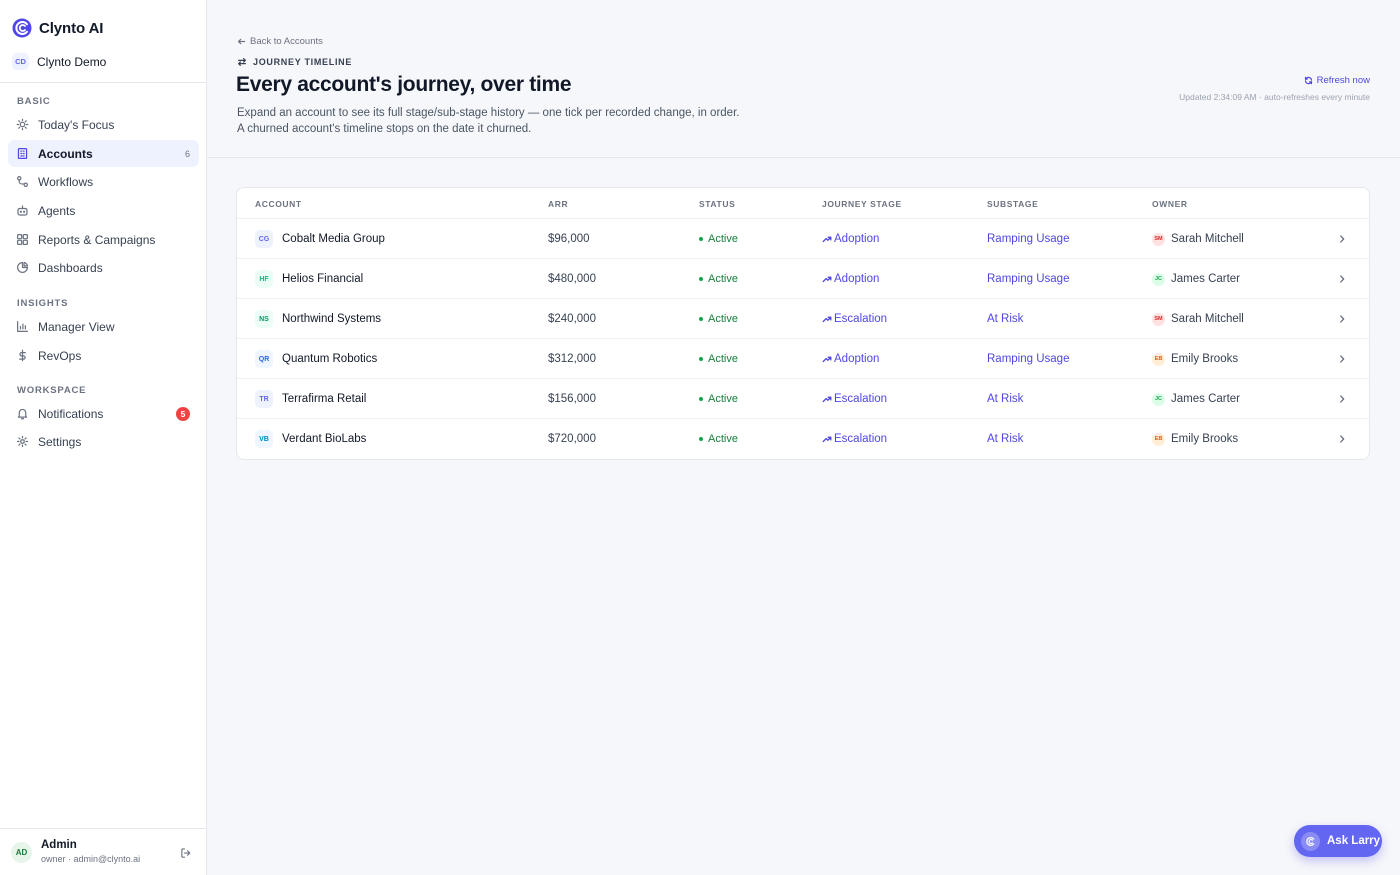  I want to click on column-header-owner: OWNER, so click(1170, 204).